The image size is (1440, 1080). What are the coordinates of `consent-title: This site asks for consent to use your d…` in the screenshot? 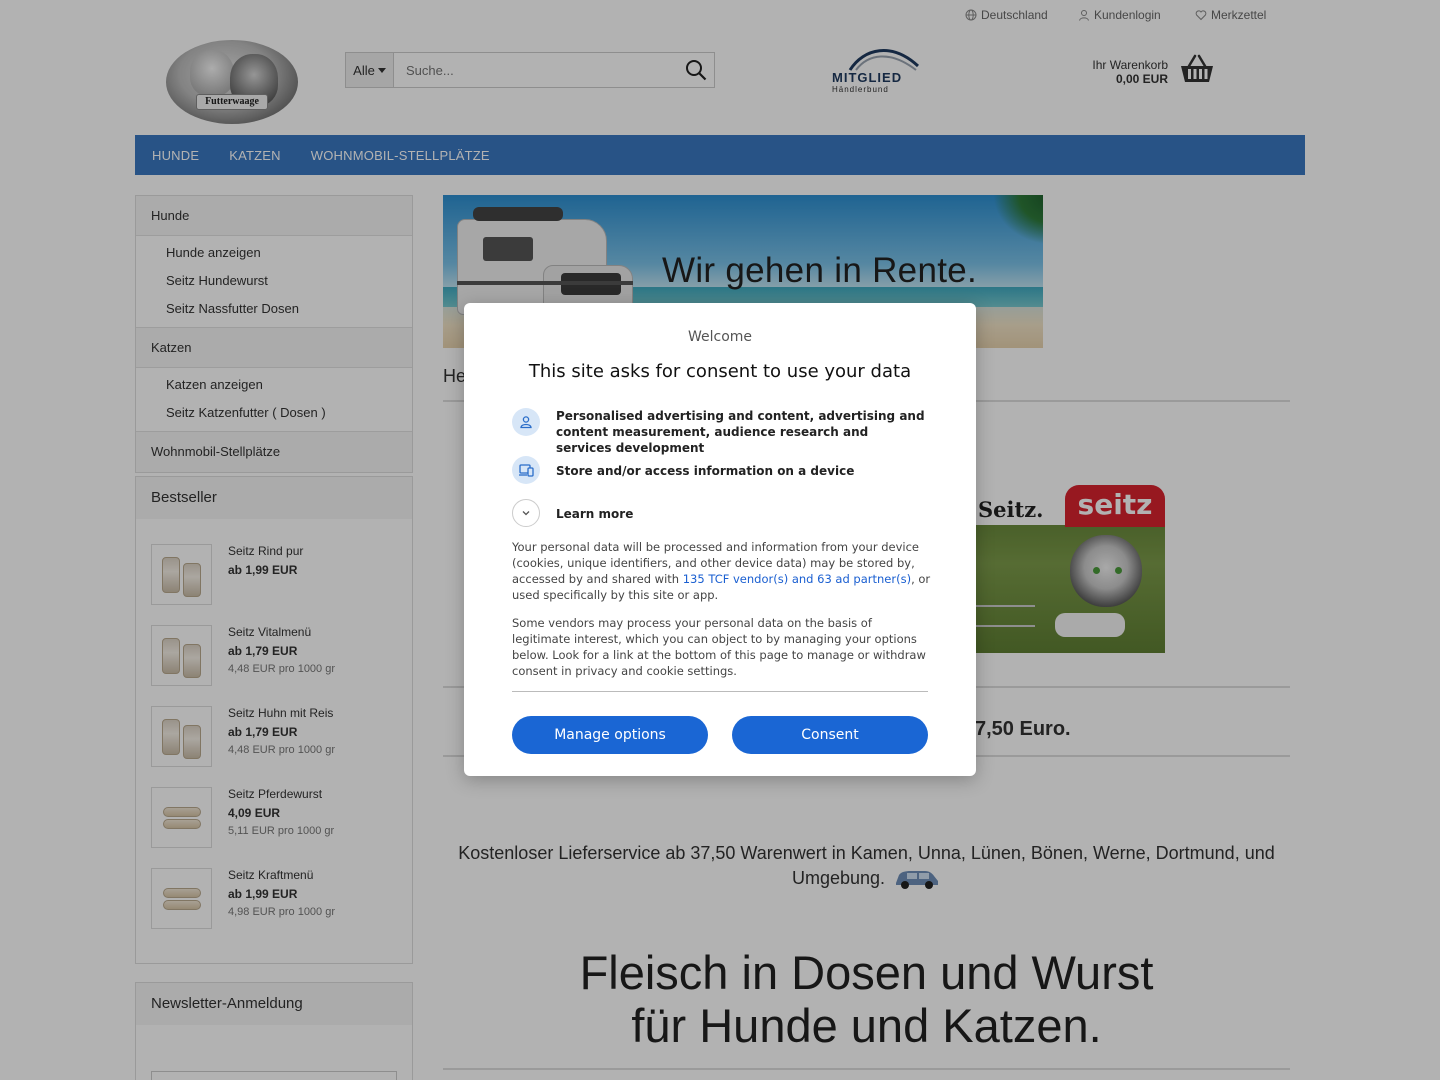 It's located at (720, 371).